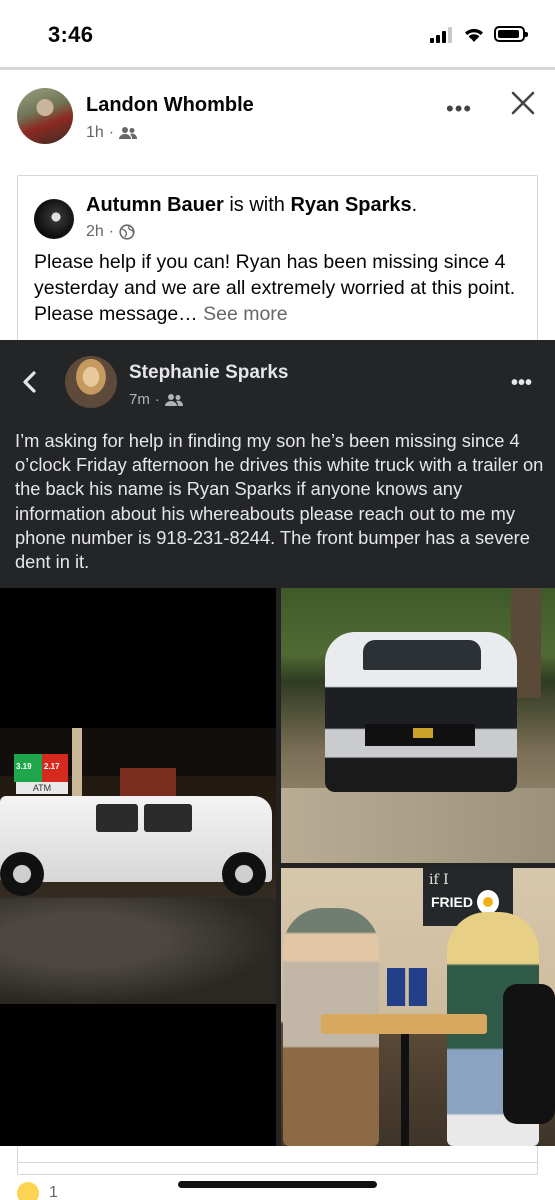 The image size is (555, 1200). I want to click on status-time: 3:46, so click(71, 34).